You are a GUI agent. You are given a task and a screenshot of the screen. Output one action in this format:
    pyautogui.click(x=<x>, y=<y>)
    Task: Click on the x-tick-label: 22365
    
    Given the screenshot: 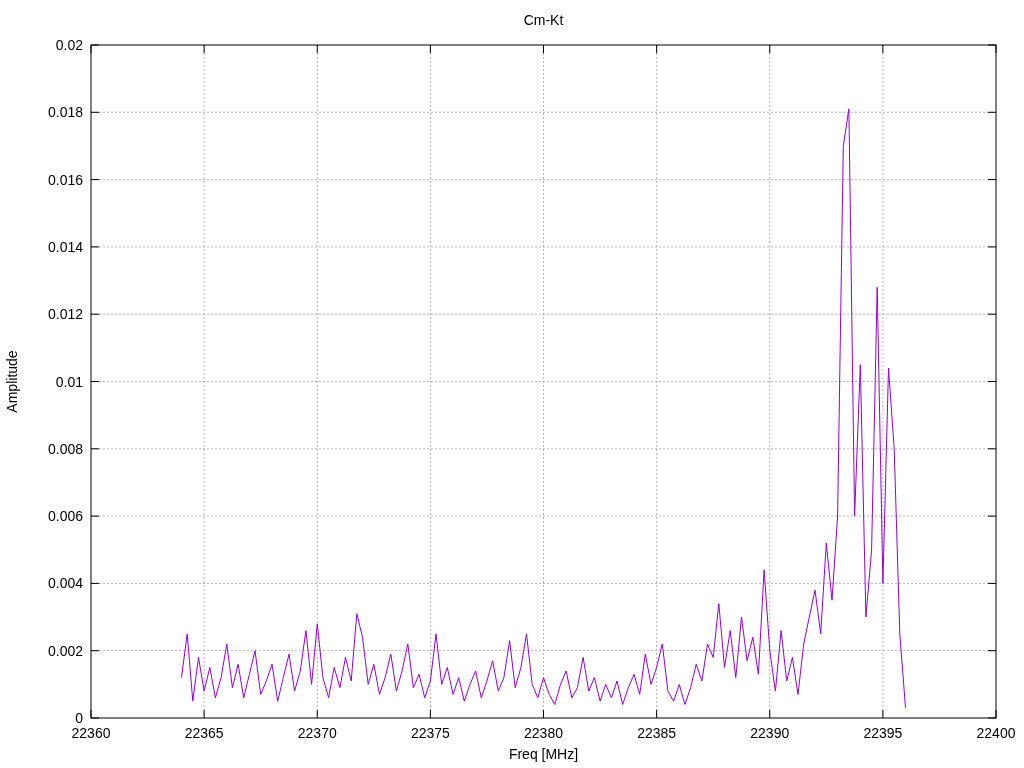 What is the action you would take?
    pyautogui.click(x=204, y=733)
    